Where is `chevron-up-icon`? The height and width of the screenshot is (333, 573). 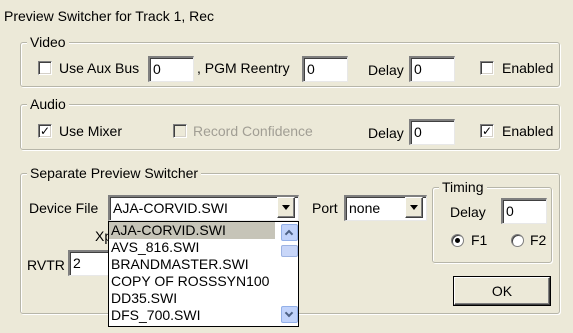 chevron-up-icon is located at coordinates (289, 234).